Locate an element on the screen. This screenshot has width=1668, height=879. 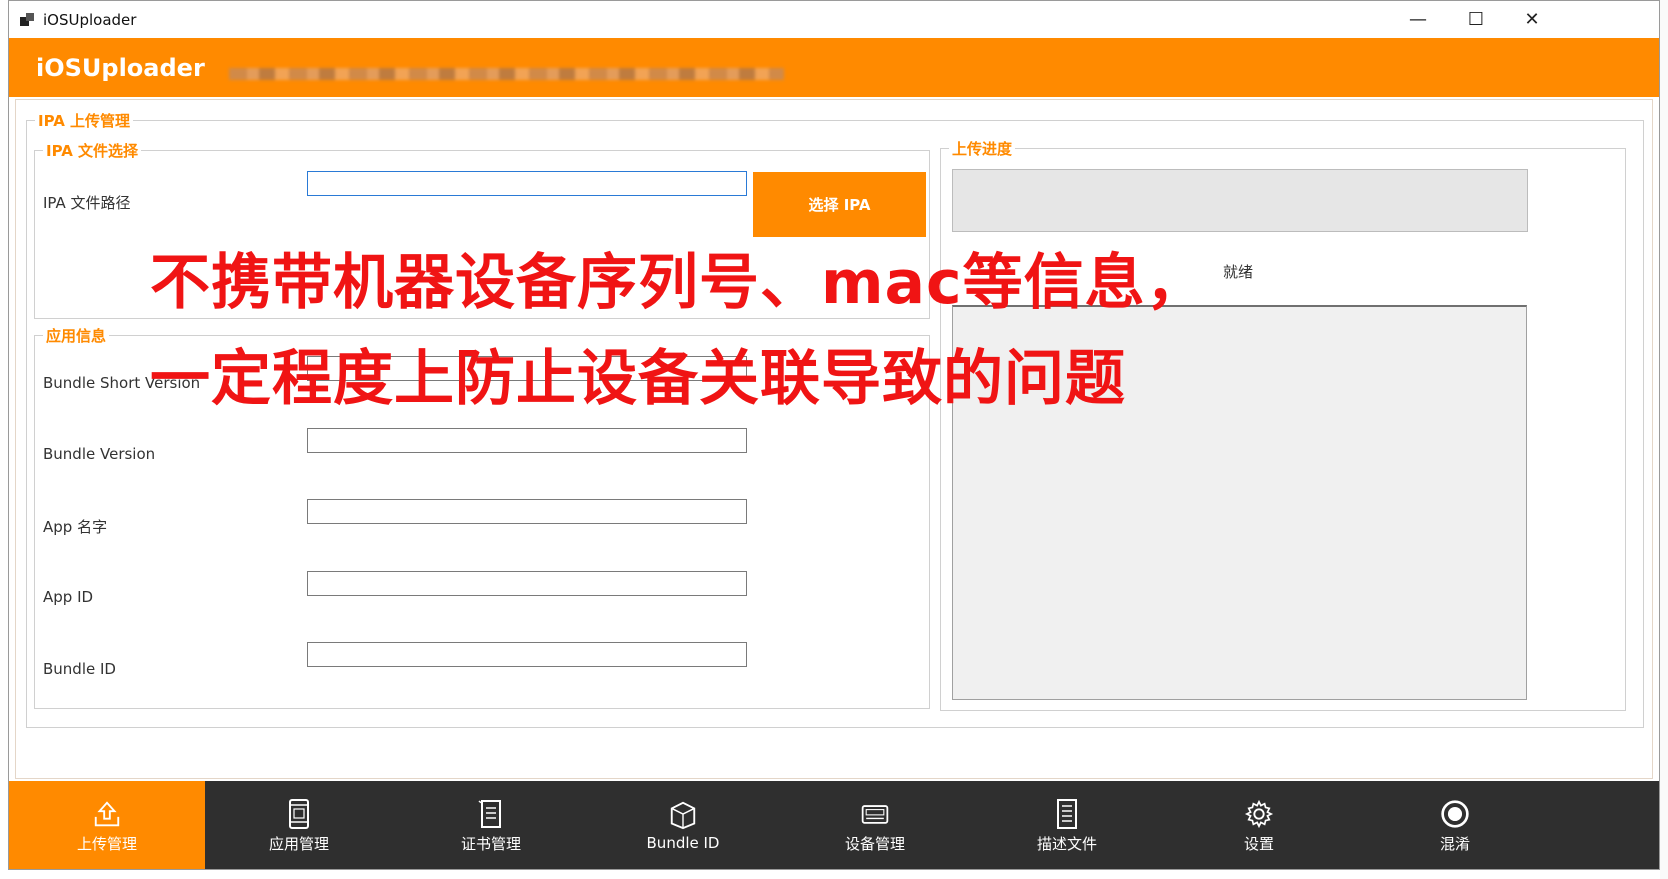
bottom-nav: 上传管理 应用管理 证书管理 Bundle ID 设备管理 描述文件 设置 混淆 is located at coordinates (834, 825).